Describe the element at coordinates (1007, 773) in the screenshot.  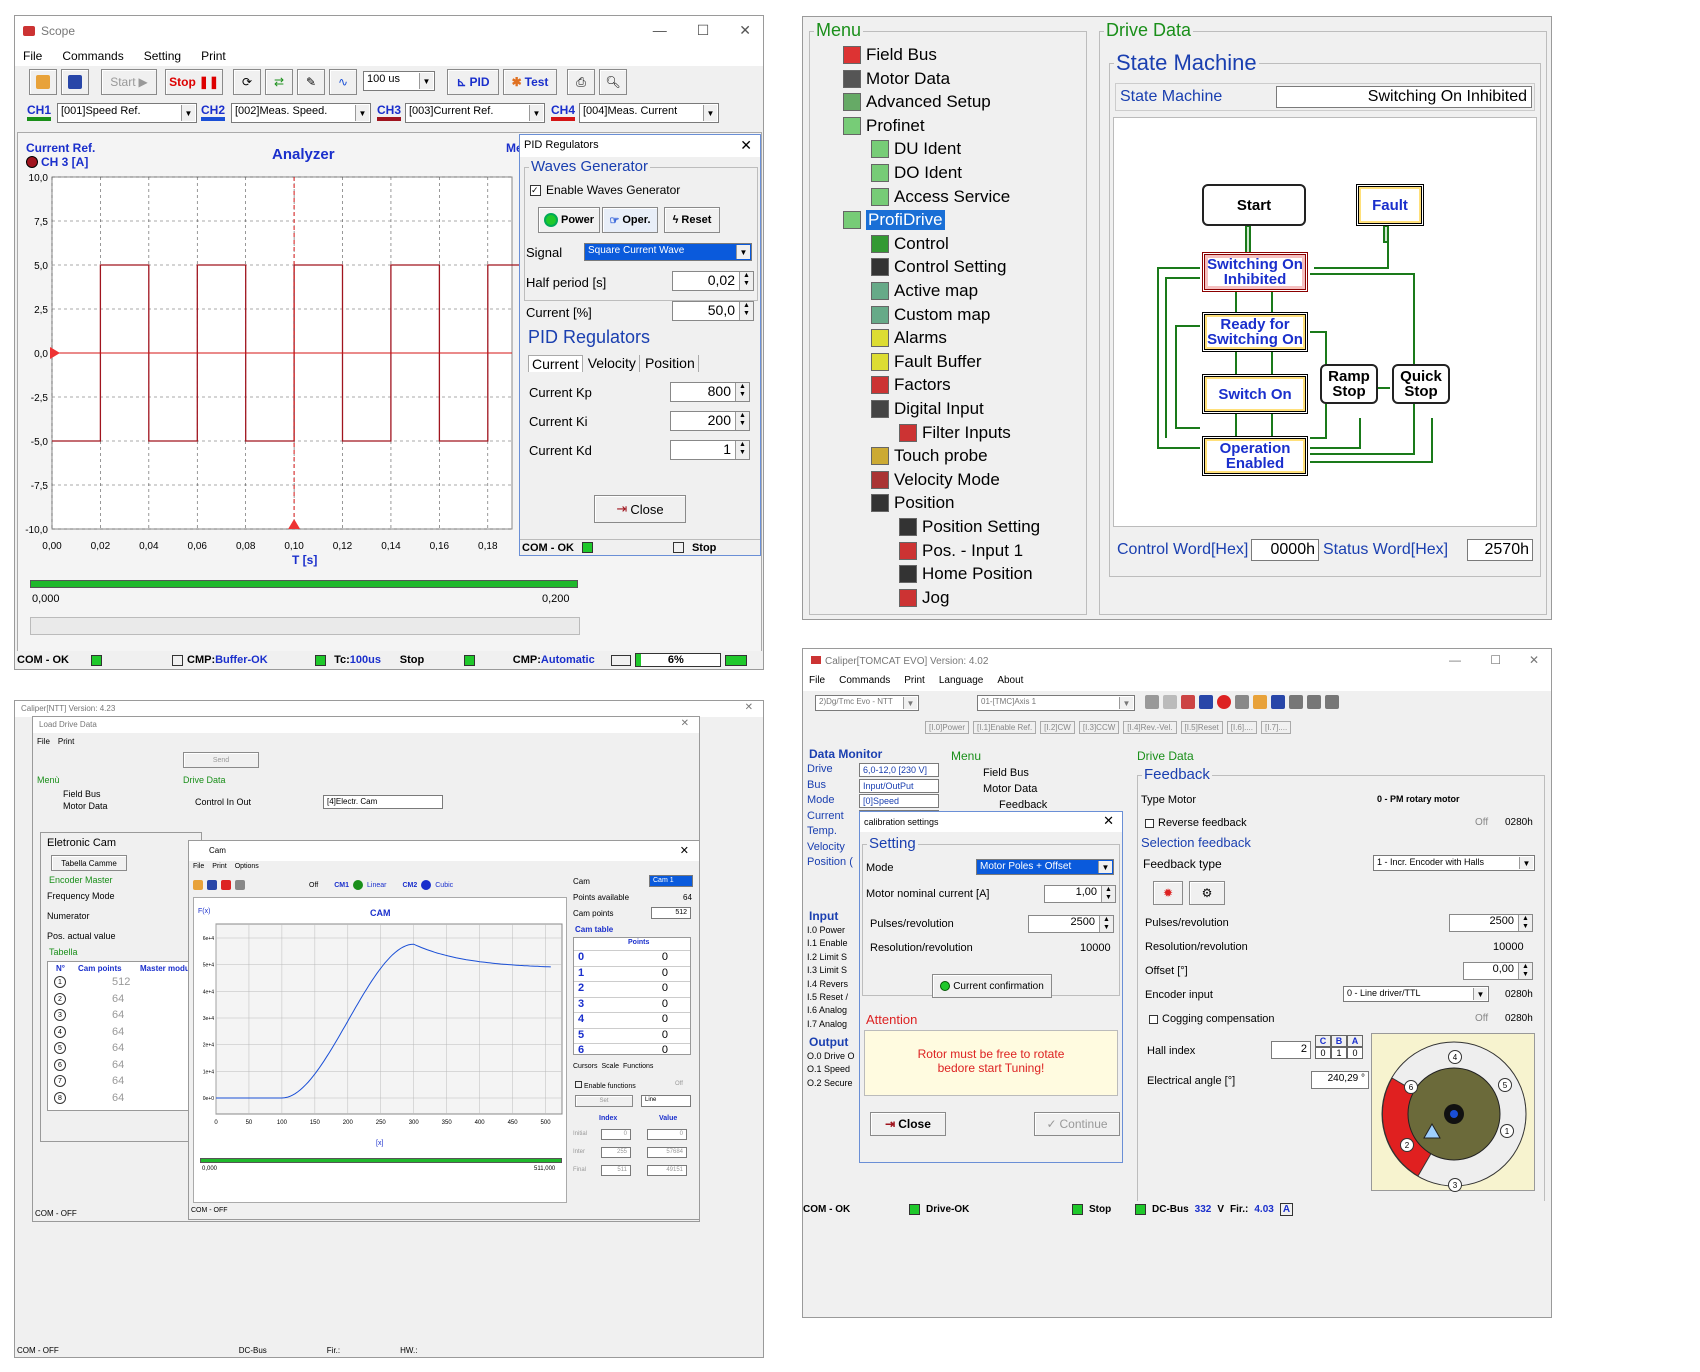
I see `tree-field-bus: Field Bus` at that location.